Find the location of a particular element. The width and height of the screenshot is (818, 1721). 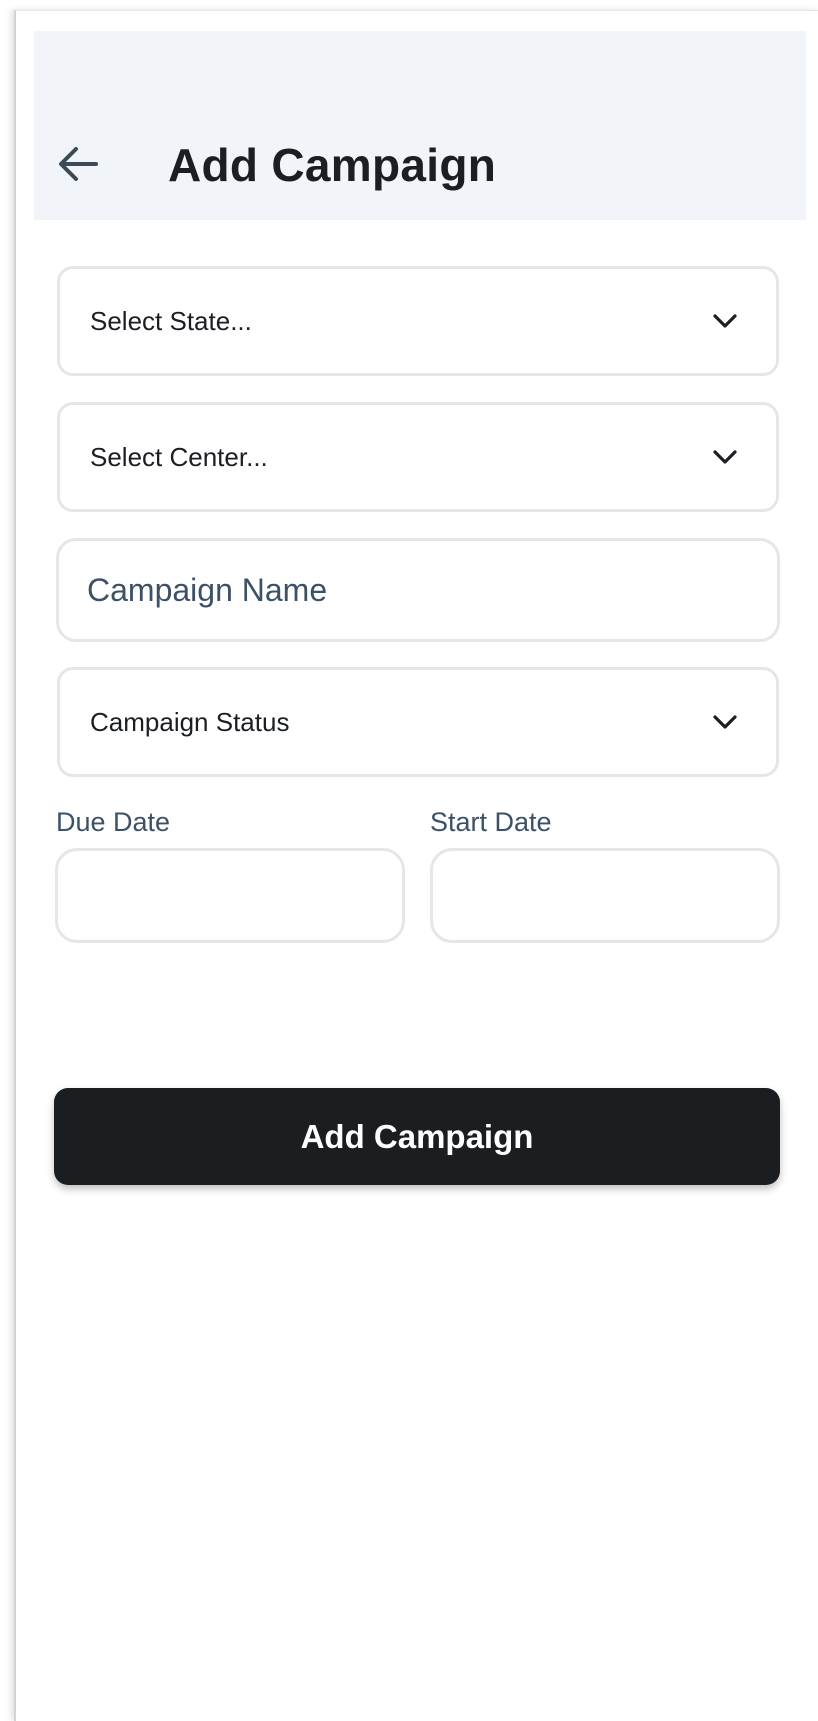

start-date-input is located at coordinates (605, 895).